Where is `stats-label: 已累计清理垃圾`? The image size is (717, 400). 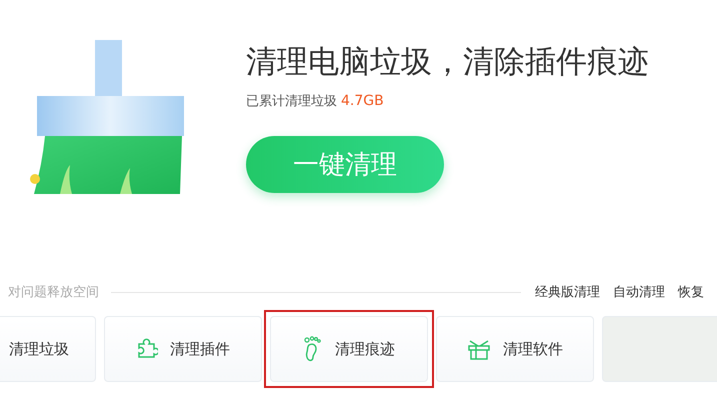
stats-label: 已累计清理垃圾 is located at coordinates (291, 101).